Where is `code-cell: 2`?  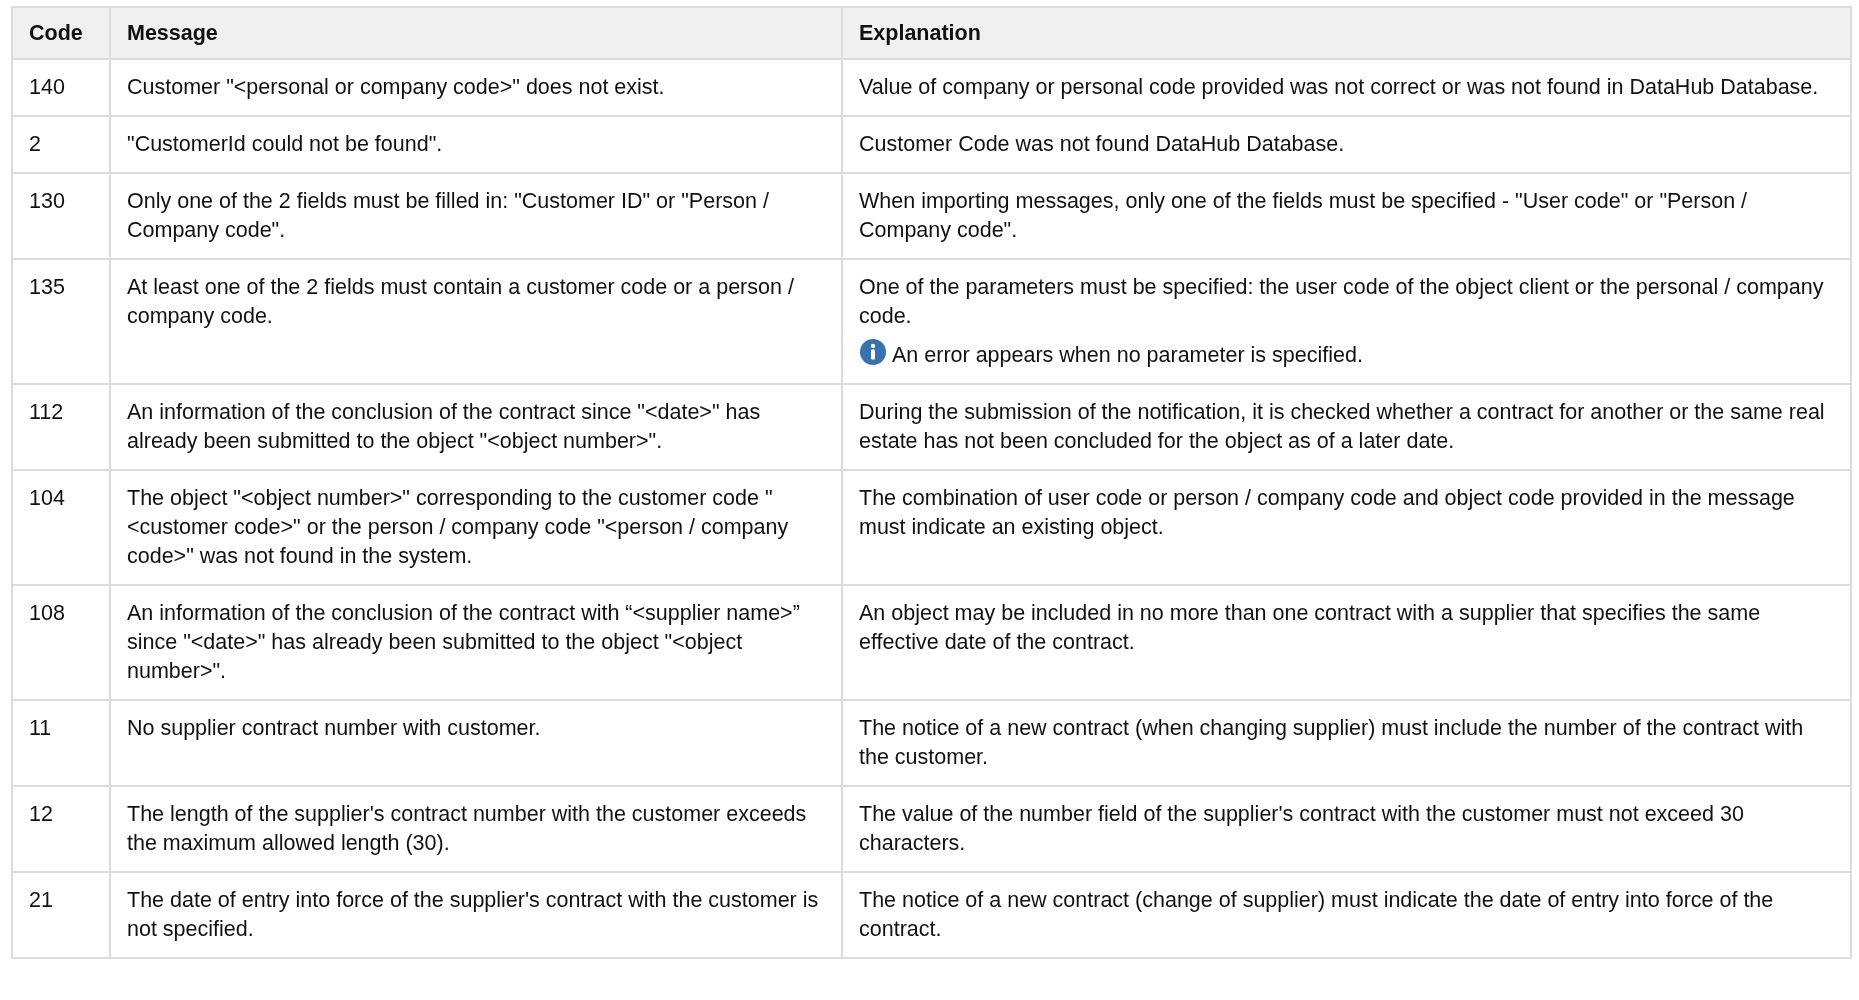
code-cell: 2 is located at coordinates (61, 144).